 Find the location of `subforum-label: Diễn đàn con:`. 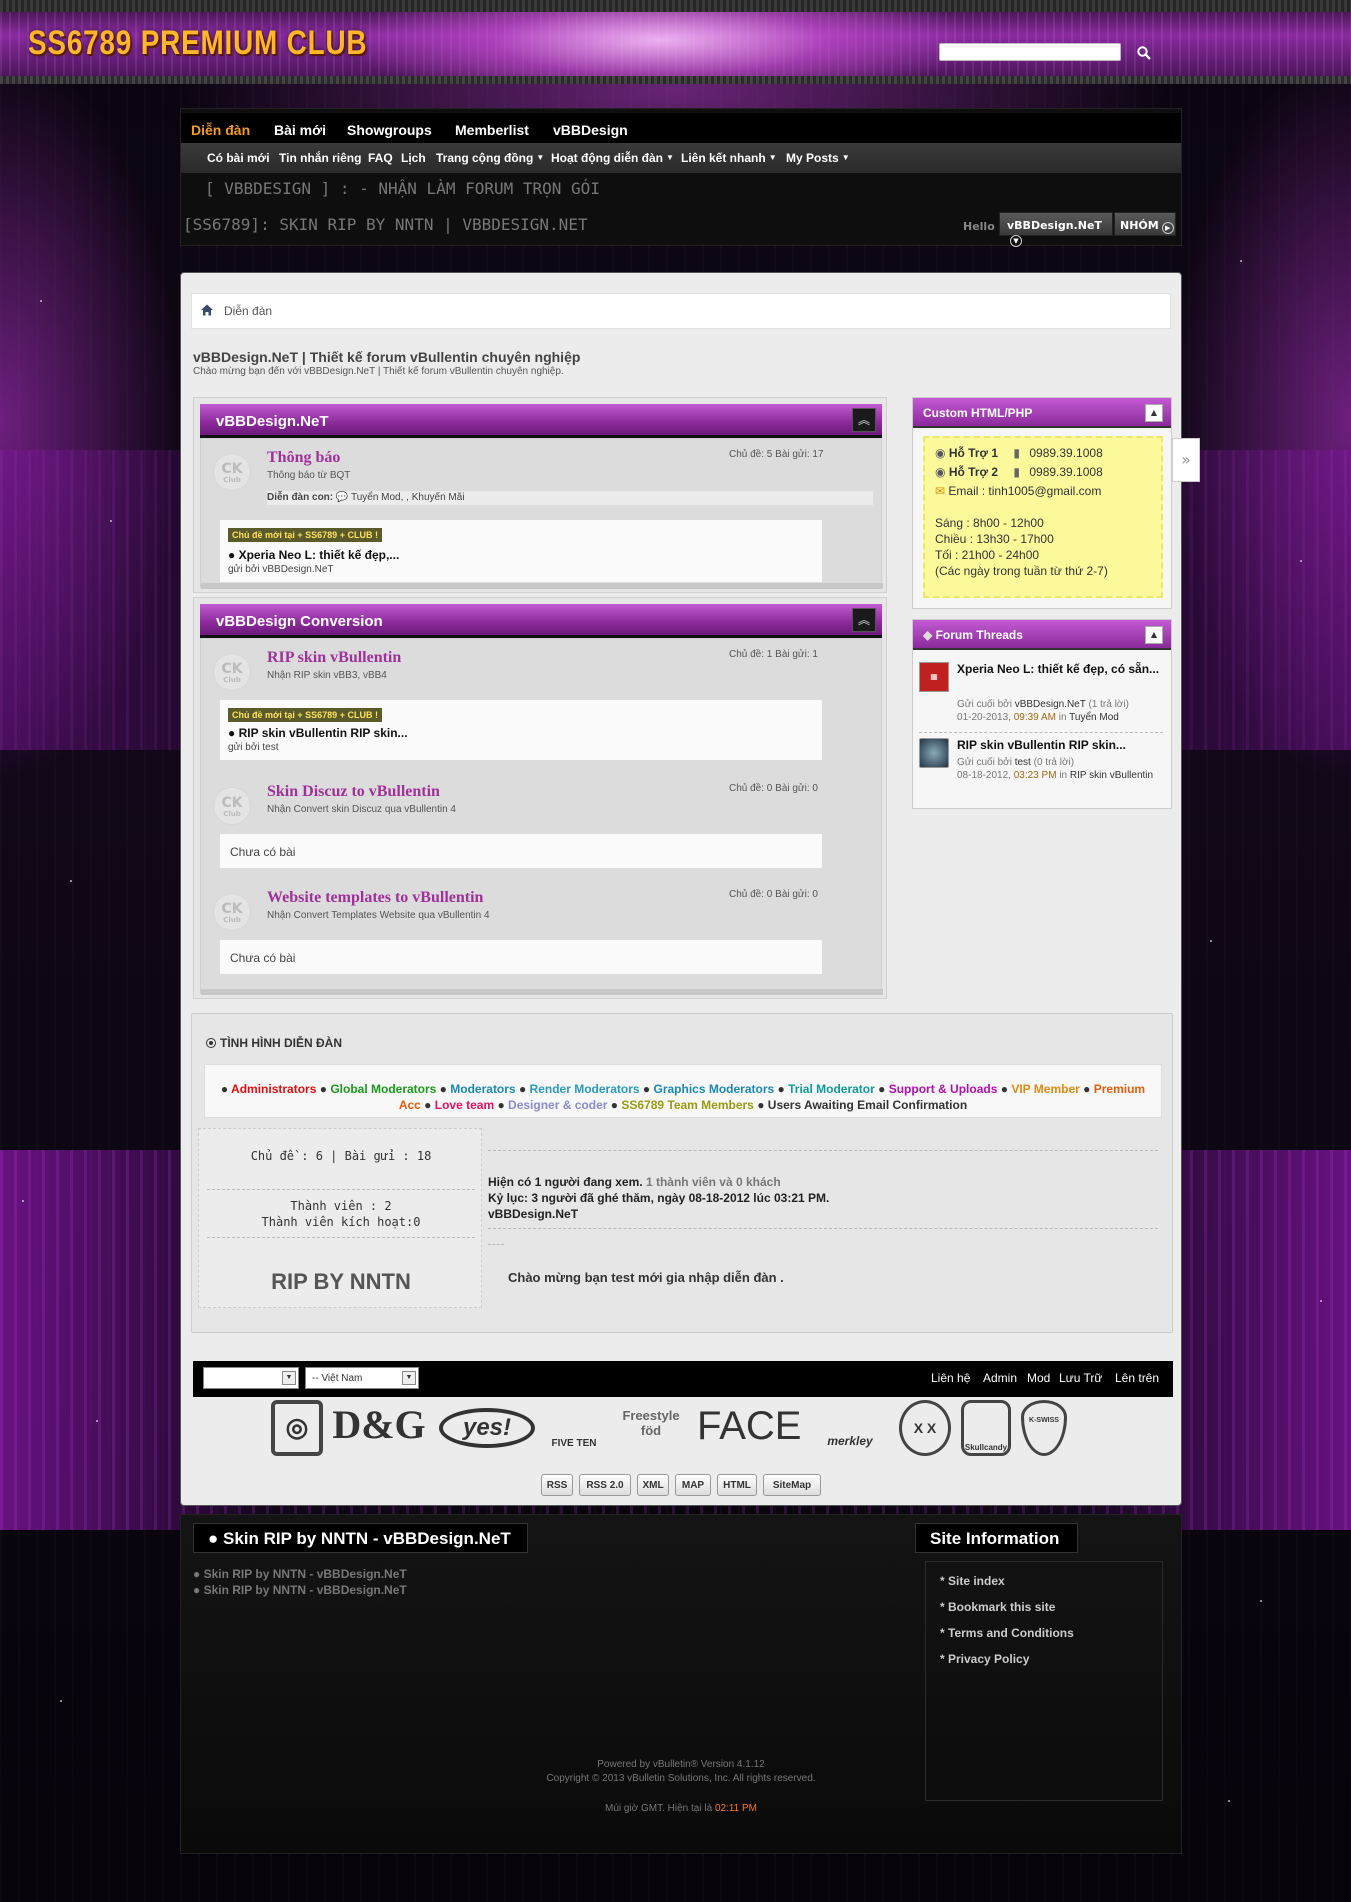

subforum-label: Diễn đàn con: is located at coordinates (300, 497).